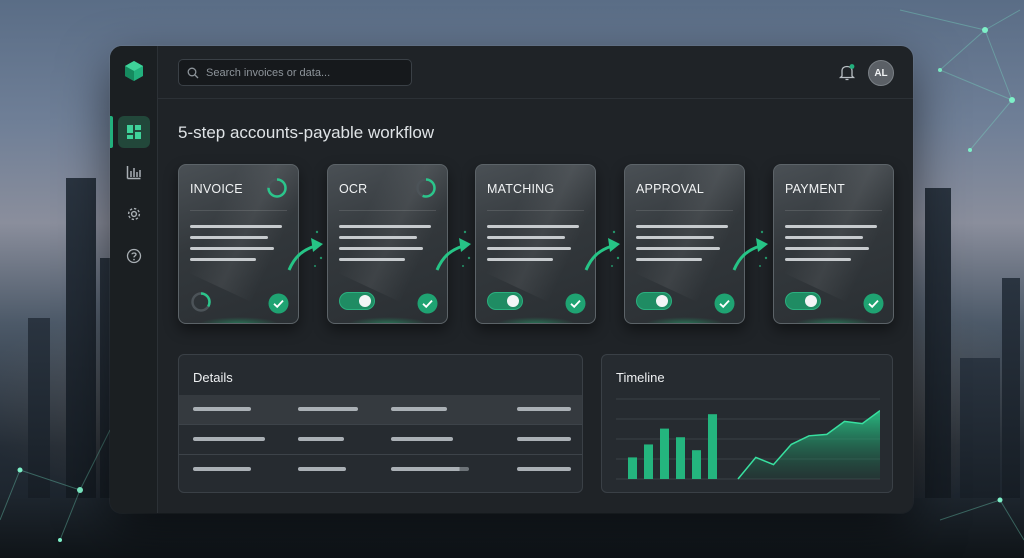  I want to click on sidebar-item-help, so click(134, 256).